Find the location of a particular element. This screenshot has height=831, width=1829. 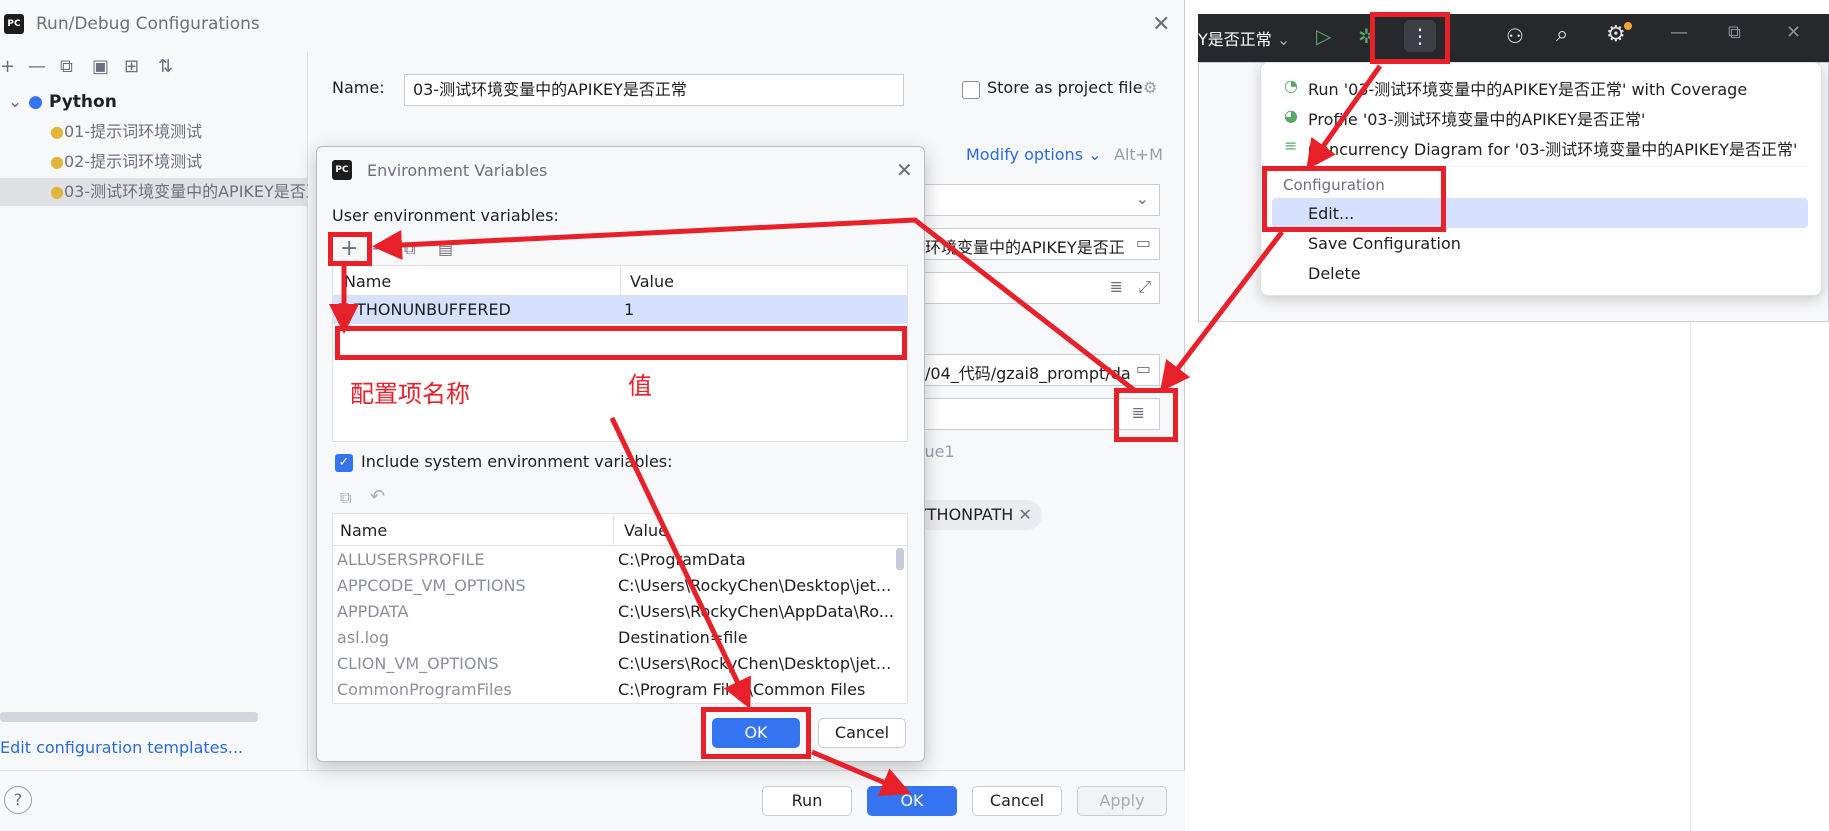

arrow-env-to-add is located at coordinates (754, 304).